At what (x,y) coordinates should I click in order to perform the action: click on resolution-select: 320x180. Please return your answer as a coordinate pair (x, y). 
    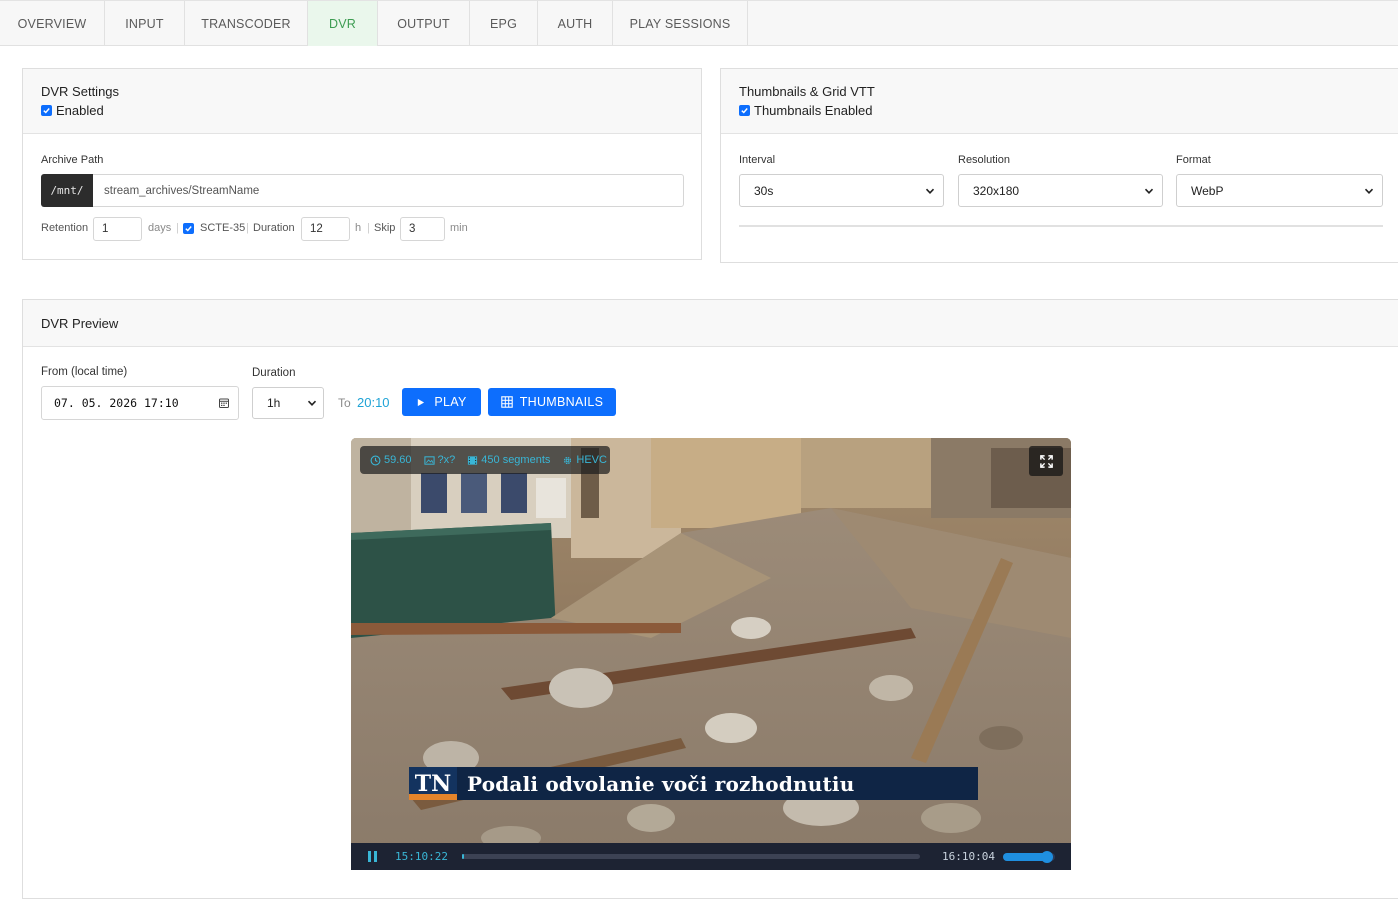
    Looking at the image, I should click on (1060, 190).